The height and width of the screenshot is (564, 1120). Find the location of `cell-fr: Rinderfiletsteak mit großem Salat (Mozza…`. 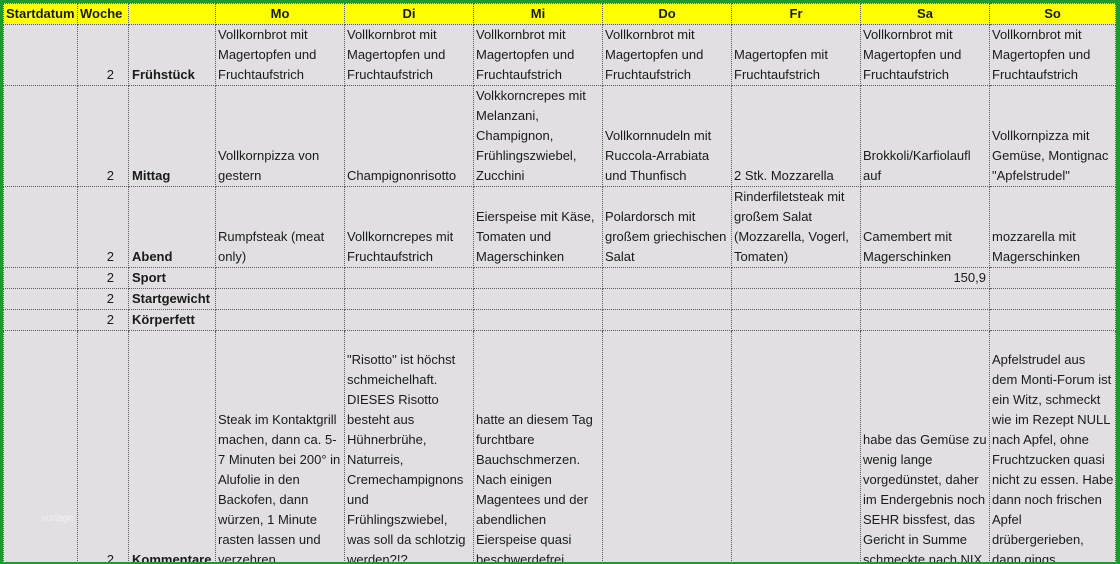

cell-fr: Rinderfiletsteak mit großem Salat (Mozza… is located at coordinates (796, 227).